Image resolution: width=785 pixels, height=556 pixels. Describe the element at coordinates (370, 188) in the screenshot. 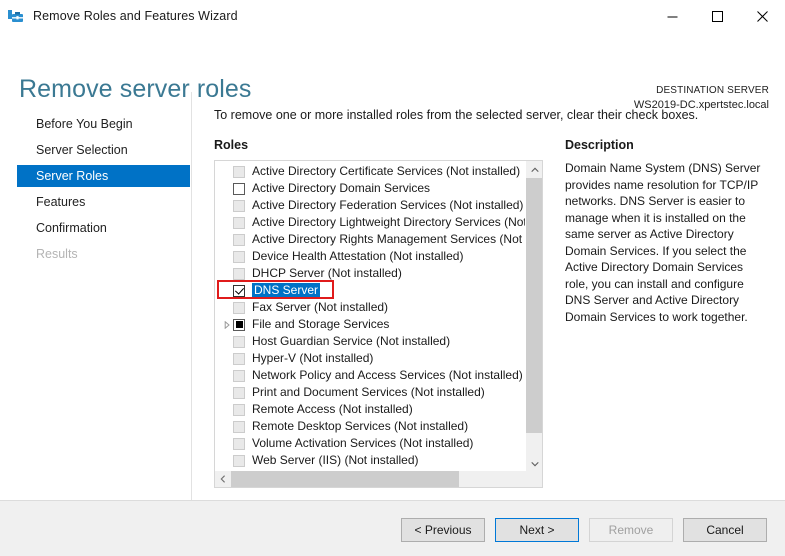

I see `role-row: Active Directory Domain Services` at that location.